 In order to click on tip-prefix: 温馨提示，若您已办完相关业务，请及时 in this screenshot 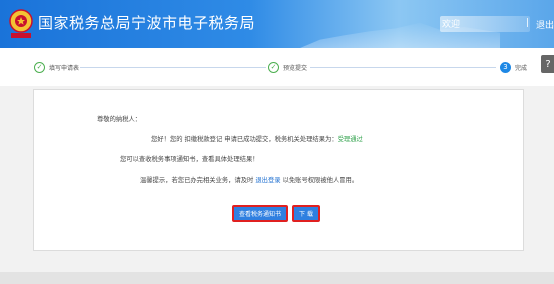, I will do `click(197, 180)`.